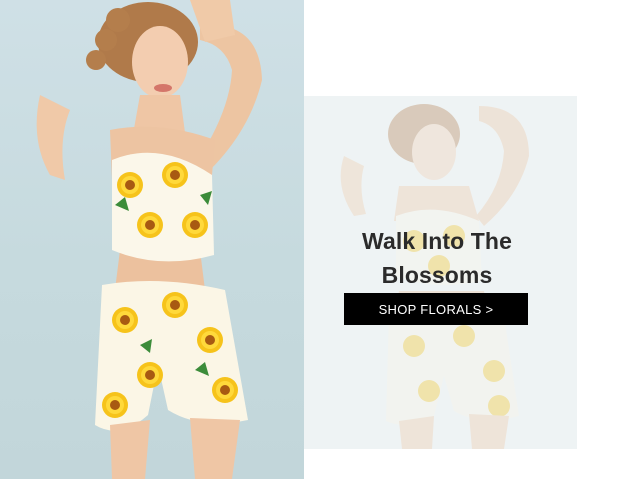 This screenshot has height=479, width=620. Describe the element at coordinates (436, 309) in the screenshot. I see `shop-florals-button: SHOP FLORALS >` at that location.